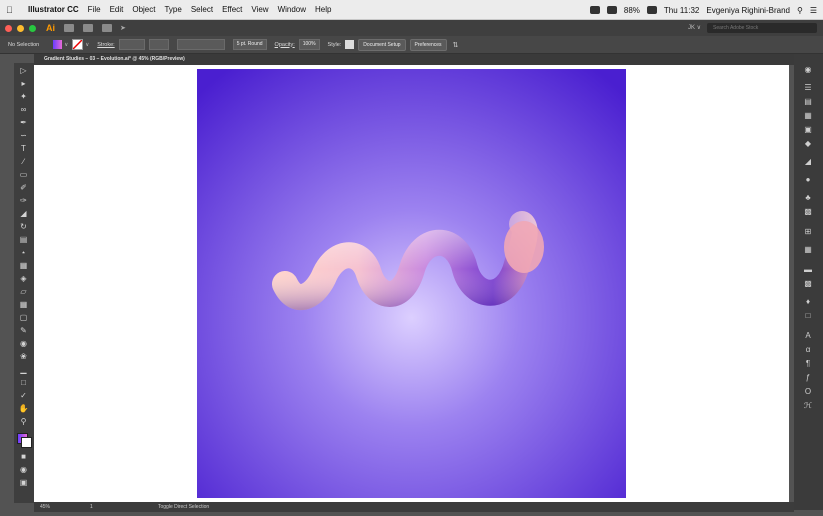  Describe the element at coordinates (611, 10) in the screenshot. I see `wifi-icon` at that location.